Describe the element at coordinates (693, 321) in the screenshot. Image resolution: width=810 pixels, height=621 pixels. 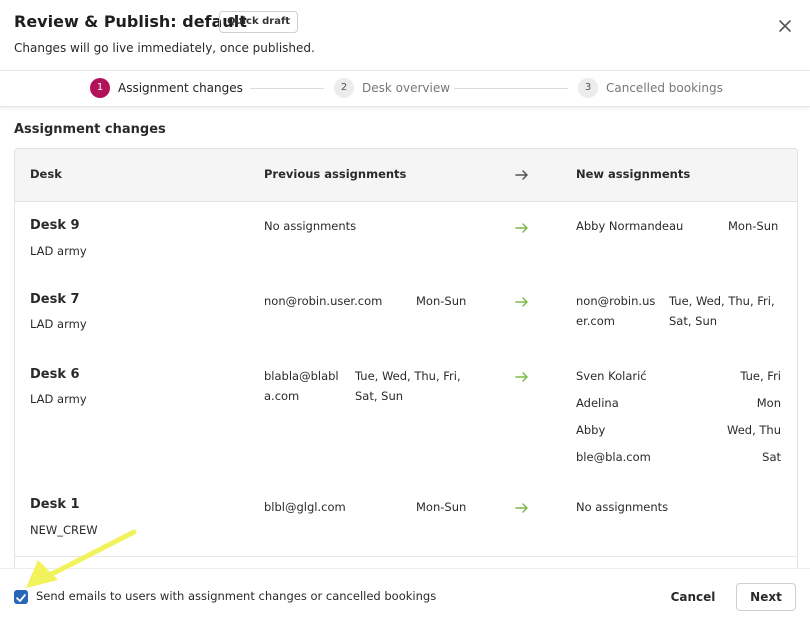
I see `new-days-line2: Sat, Sun` at that location.